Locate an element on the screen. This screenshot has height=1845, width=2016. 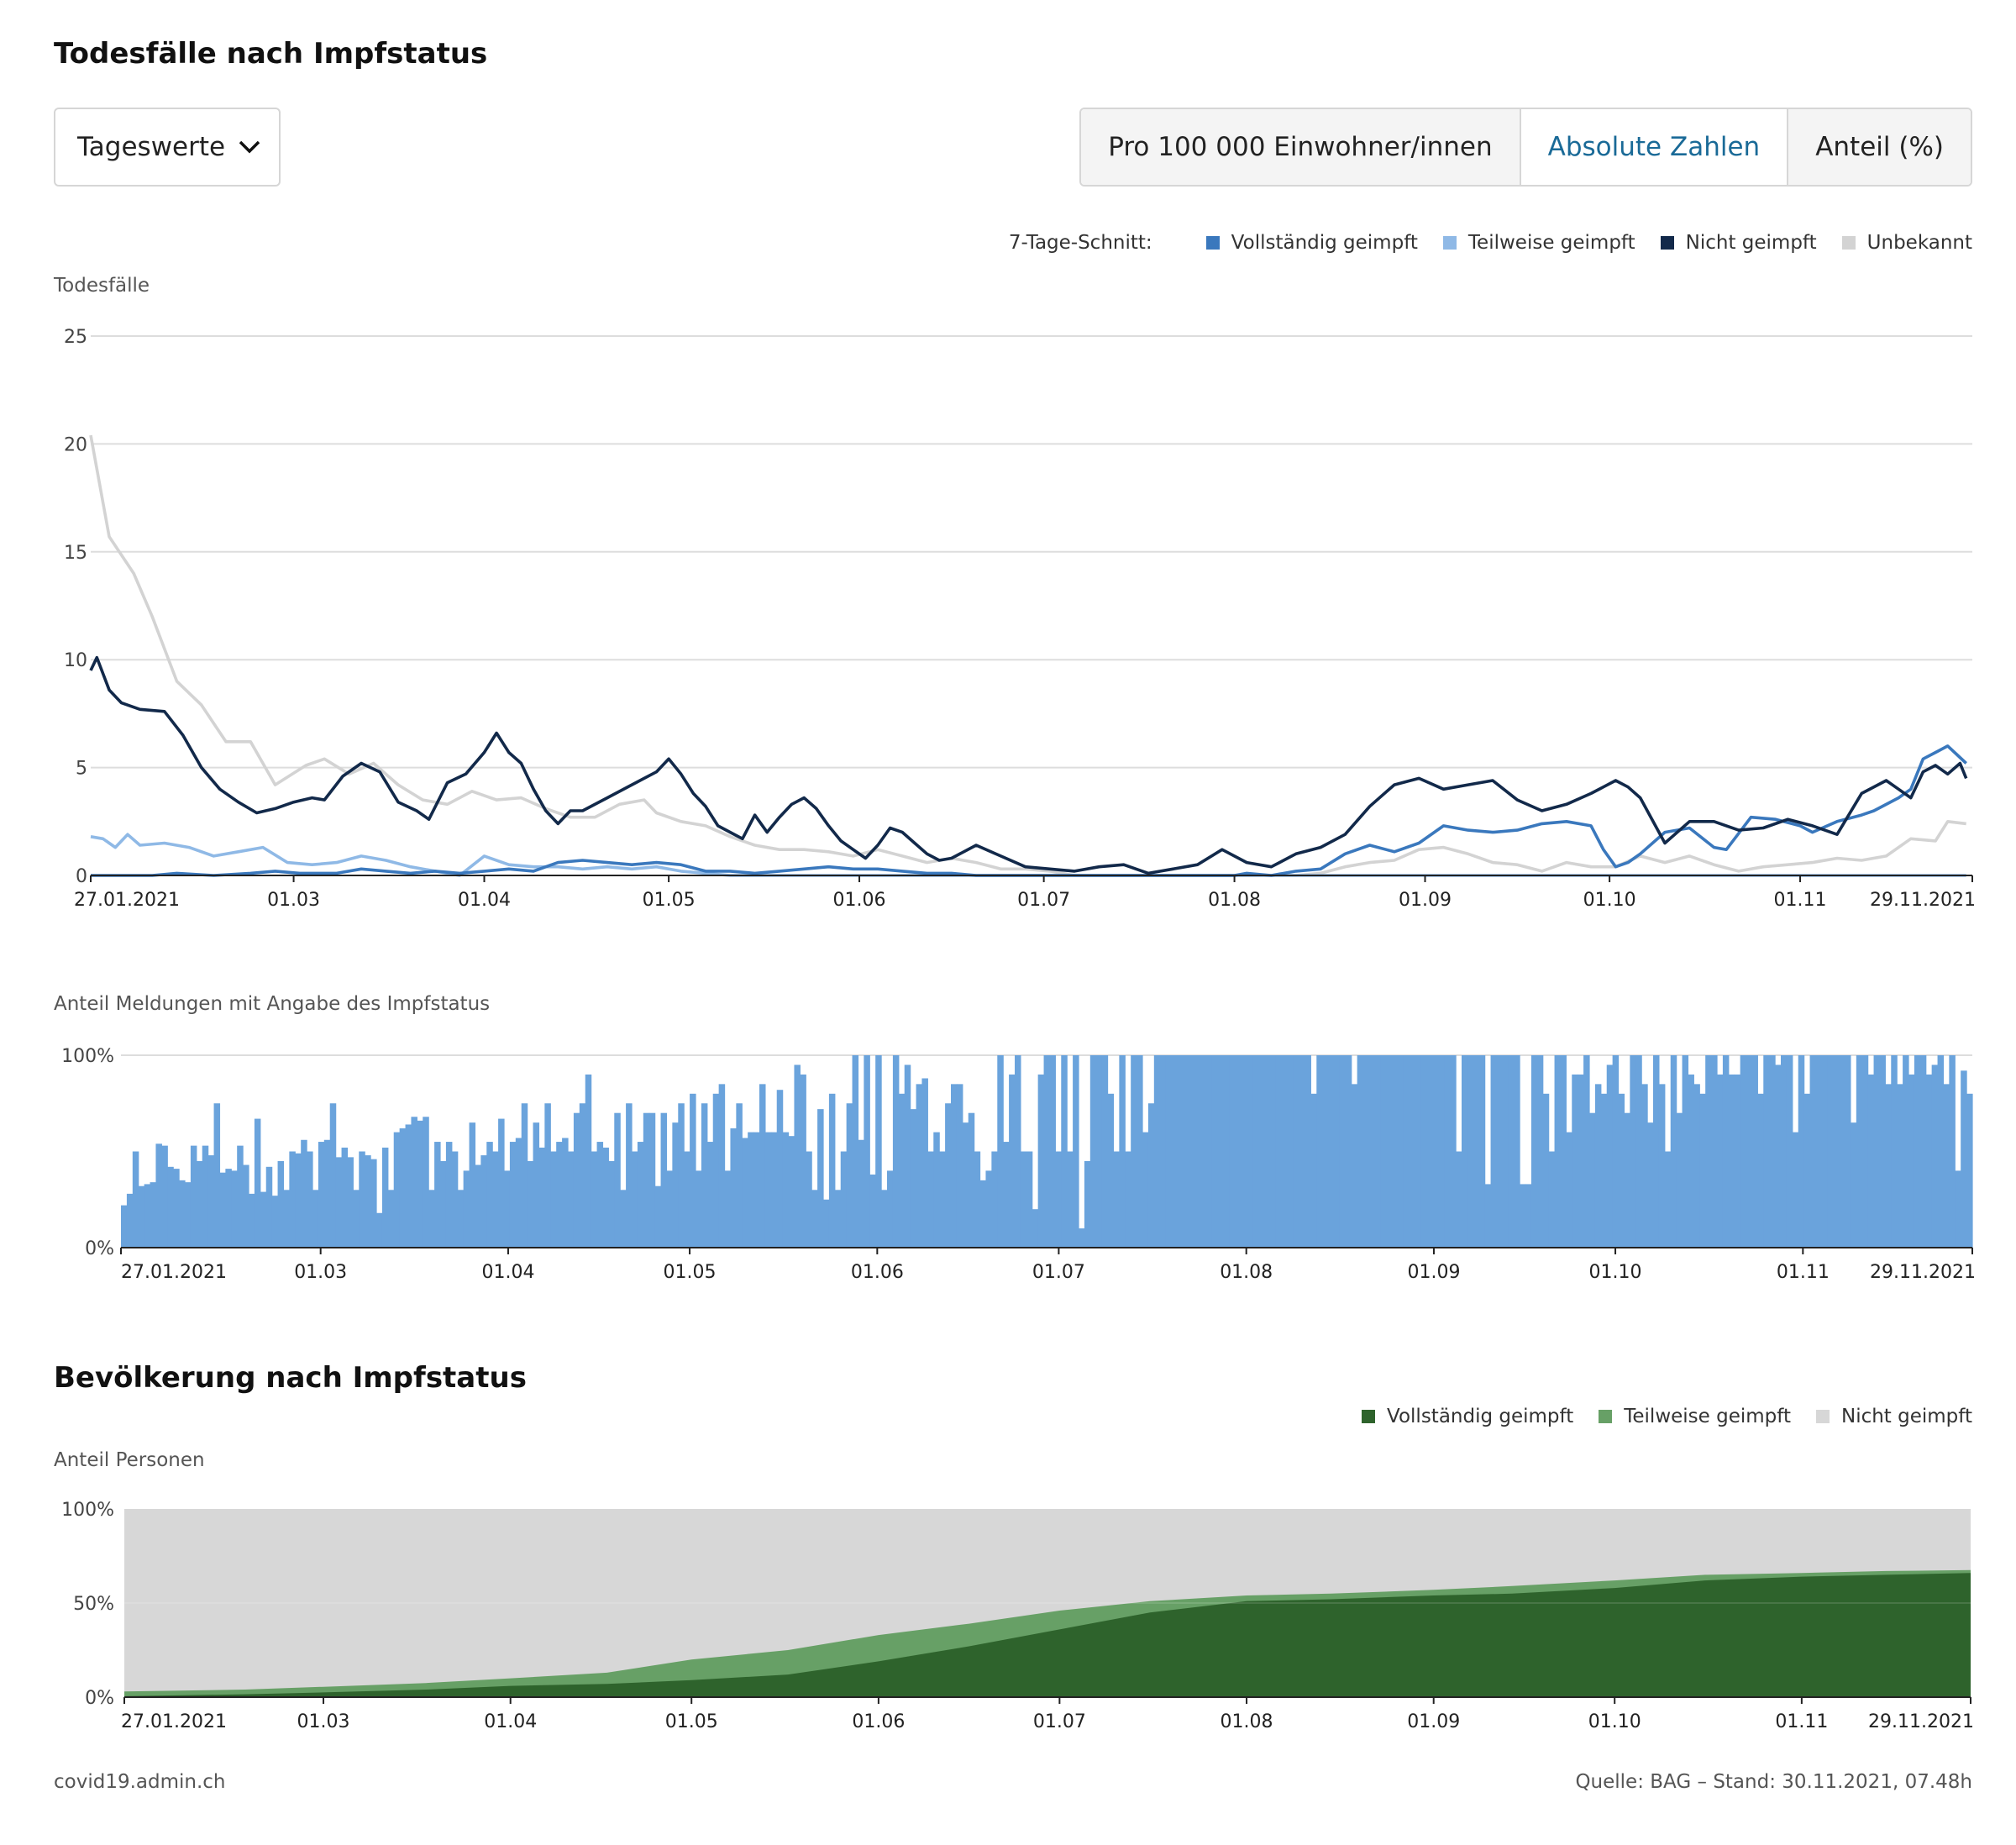
deaths-title: Todesfälle nach Impfstatus is located at coordinates (271, 54).